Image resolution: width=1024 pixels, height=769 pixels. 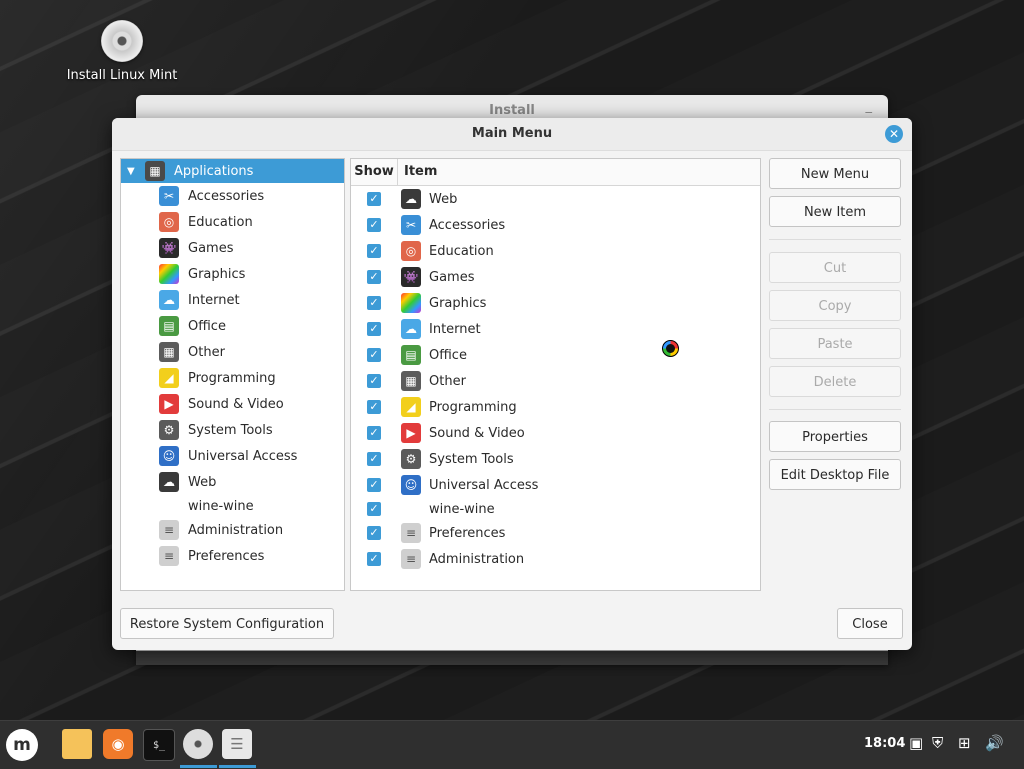 What do you see at coordinates (835, 436) in the screenshot?
I see `properties-button: Properties` at bounding box center [835, 436].